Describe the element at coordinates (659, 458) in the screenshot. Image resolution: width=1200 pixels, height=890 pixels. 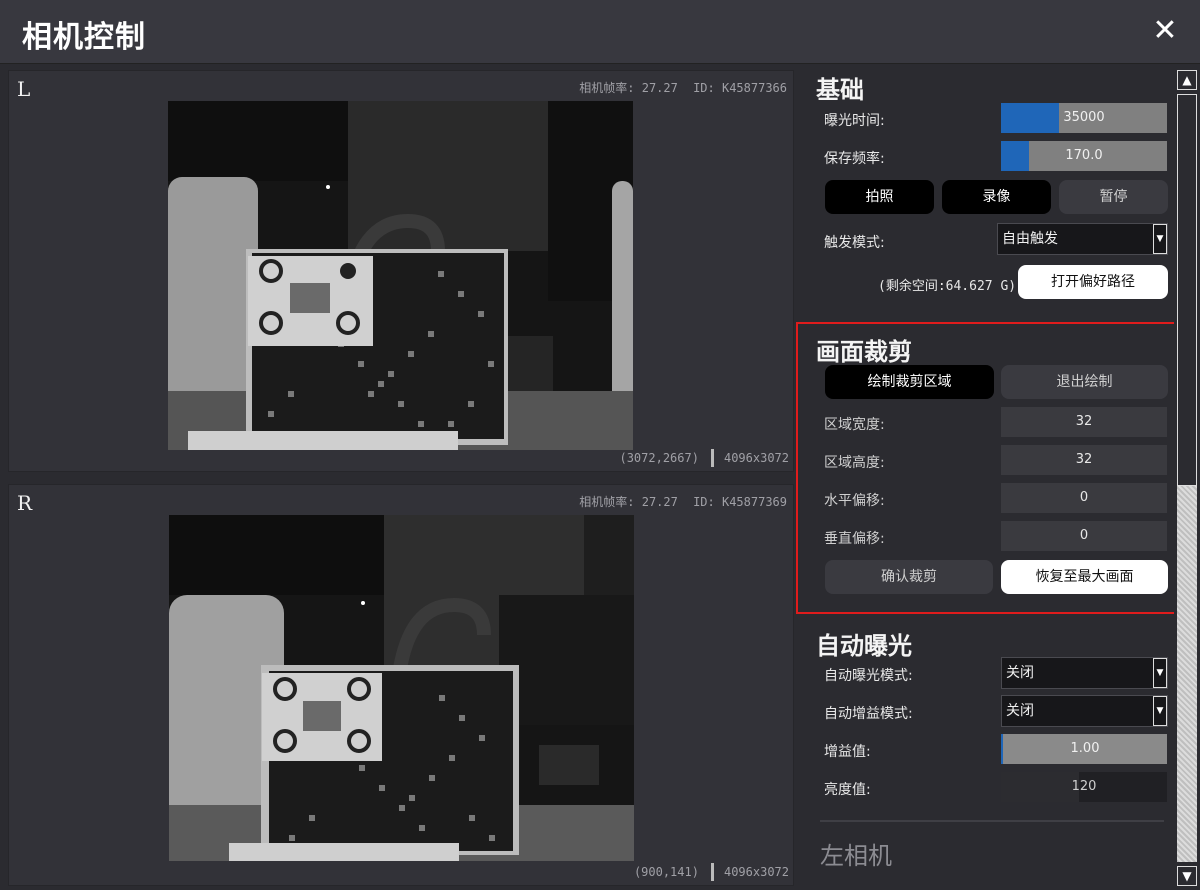
I see `cursor-coordinates: (3072,2667)` at that location.